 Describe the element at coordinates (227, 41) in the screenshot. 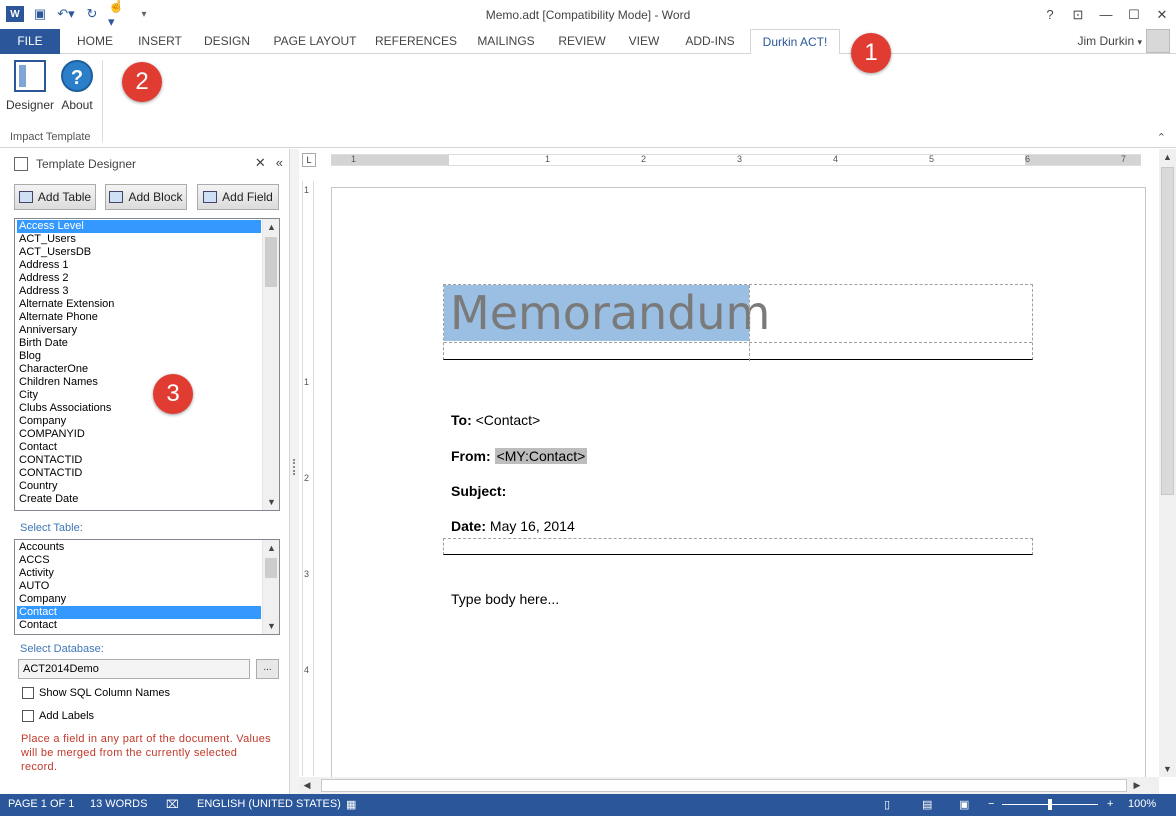

I see `tab-design: DESIGN` at that location.